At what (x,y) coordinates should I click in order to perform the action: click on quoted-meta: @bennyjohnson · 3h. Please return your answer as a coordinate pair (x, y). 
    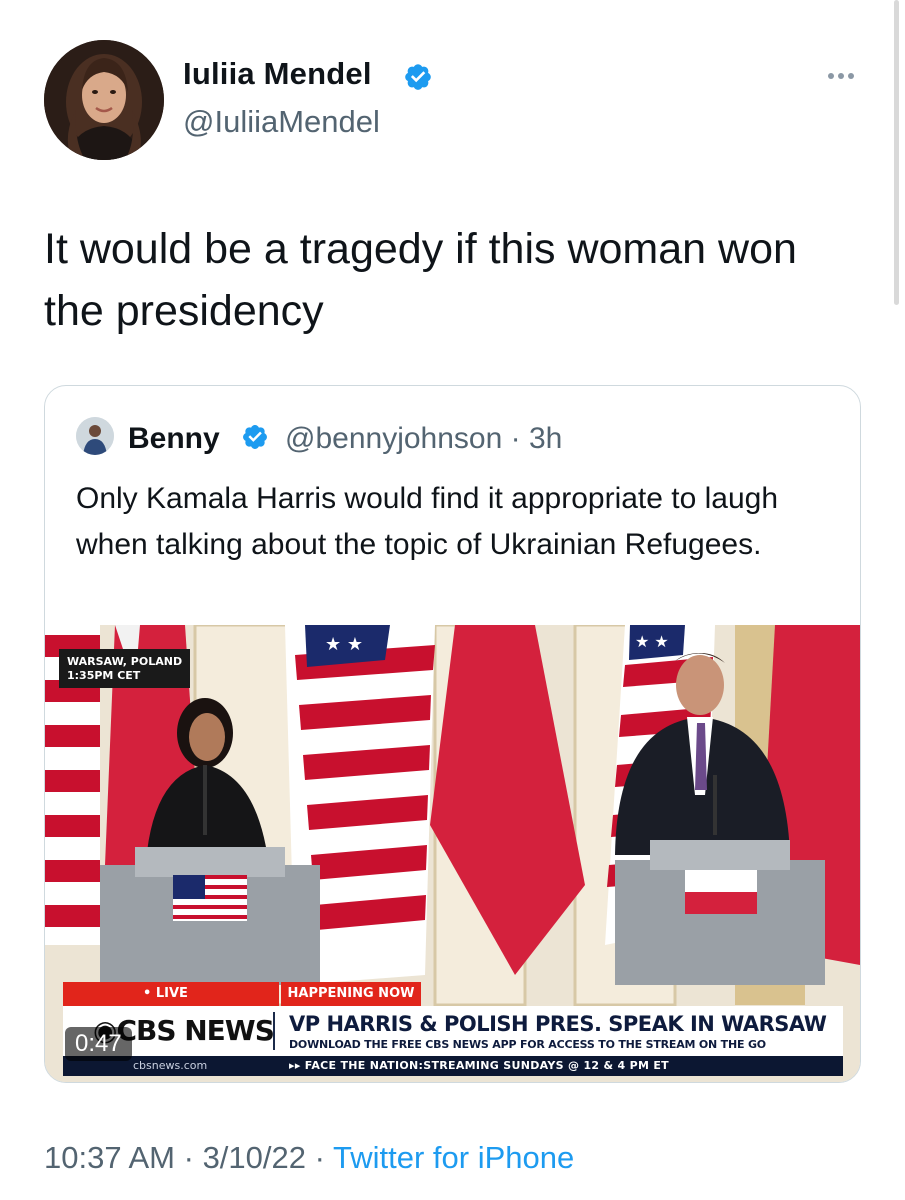
    Looking at the image, I should click on (423, 439).